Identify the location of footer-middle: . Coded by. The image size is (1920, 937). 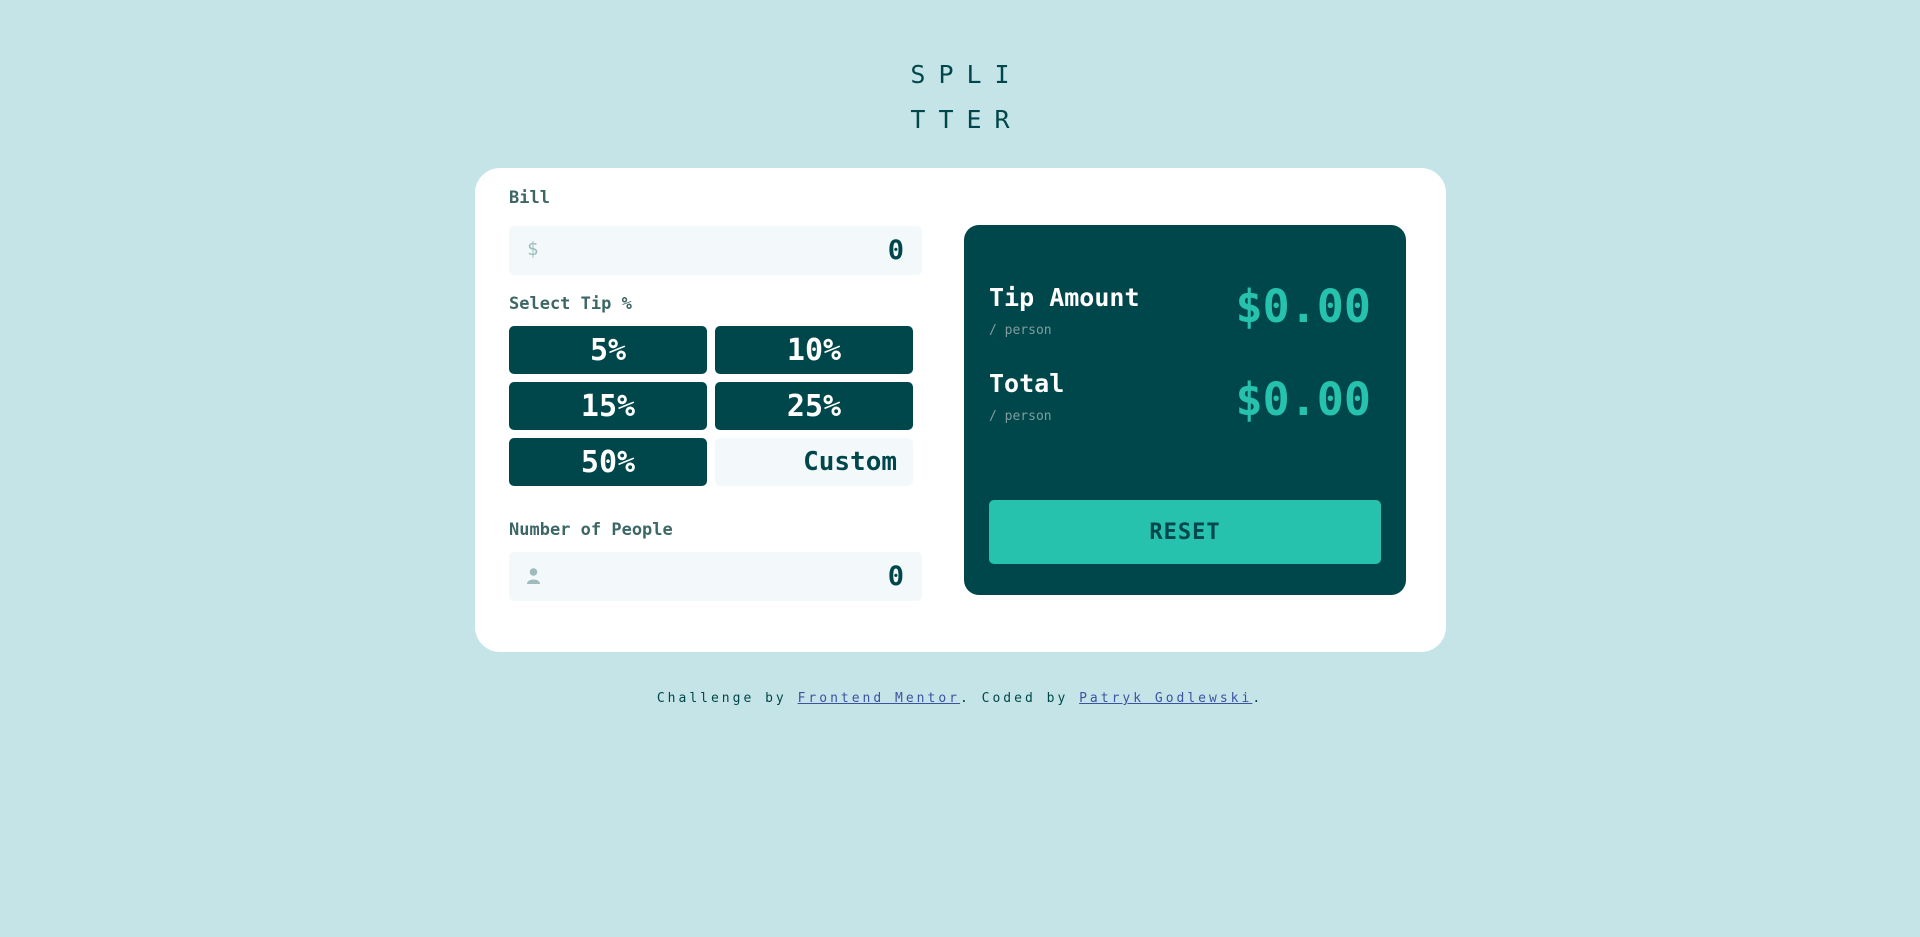
(1020, 698).